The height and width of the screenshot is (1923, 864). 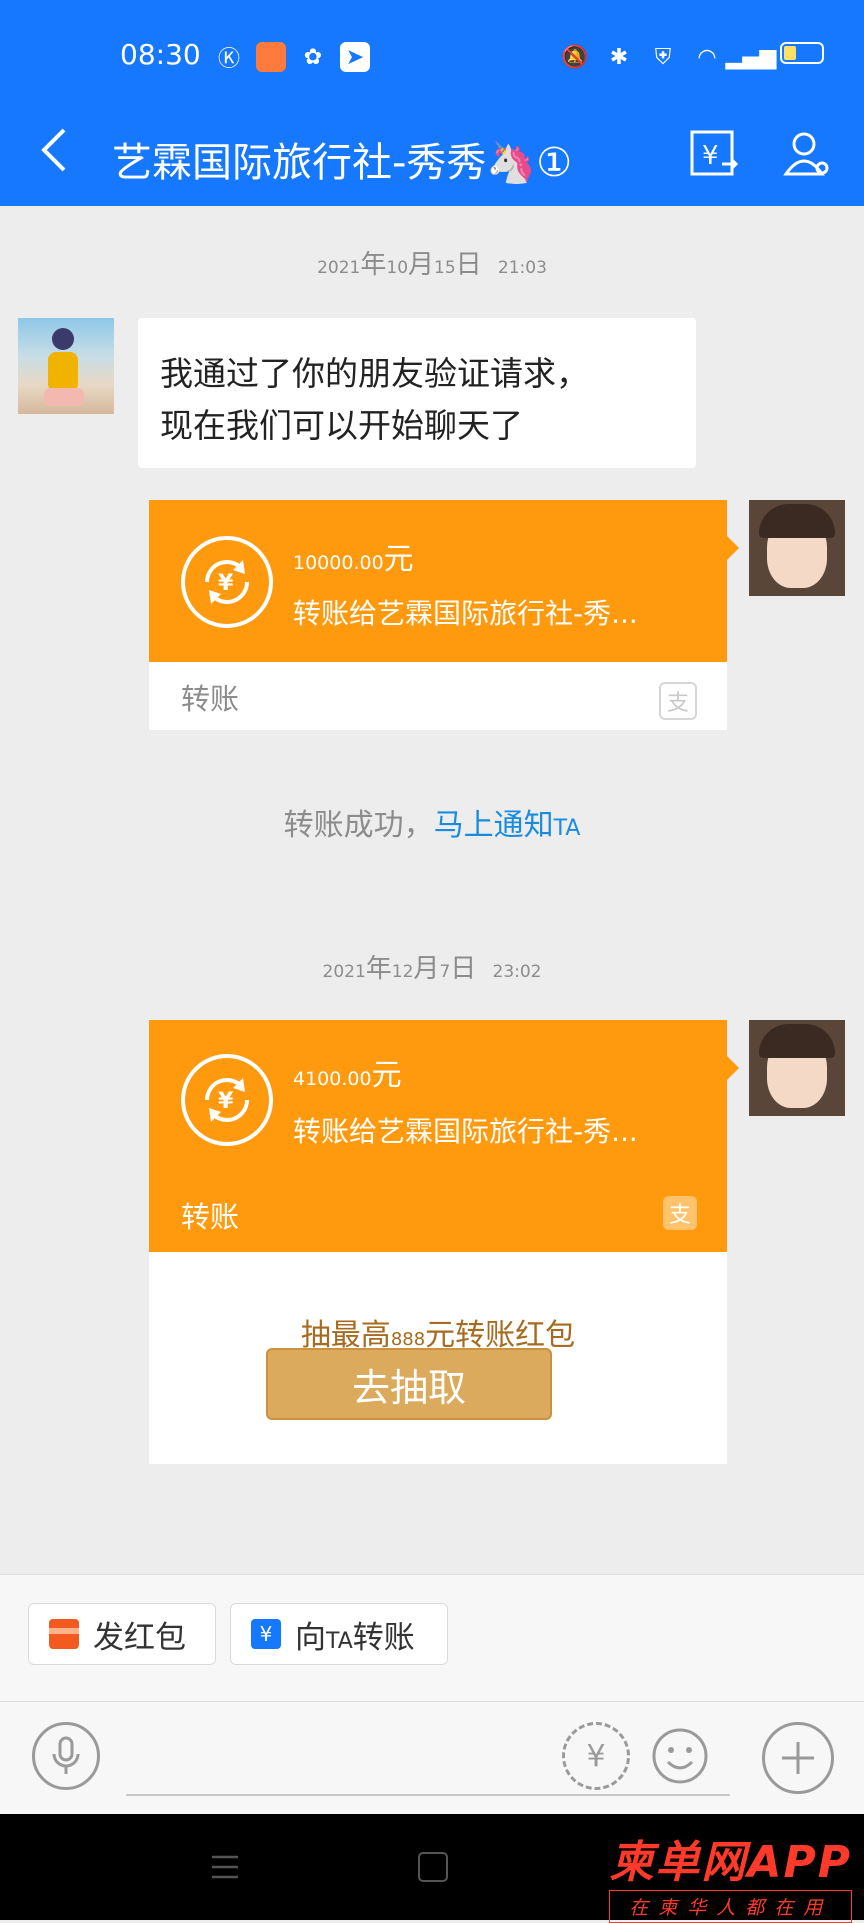 I want to click on mute-bell-icon: 🔕, so click(x=575, y=57).